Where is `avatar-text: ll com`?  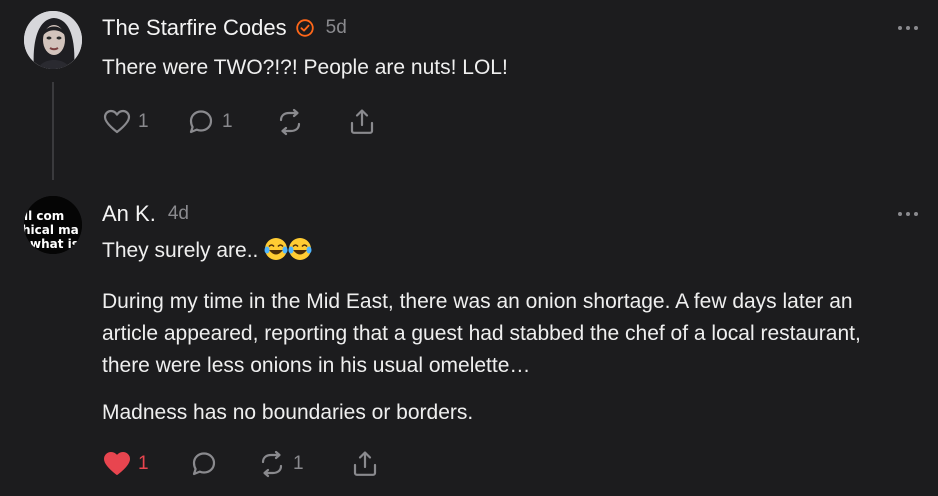 avatar-text: ll com is located at coordinates (44, 216).